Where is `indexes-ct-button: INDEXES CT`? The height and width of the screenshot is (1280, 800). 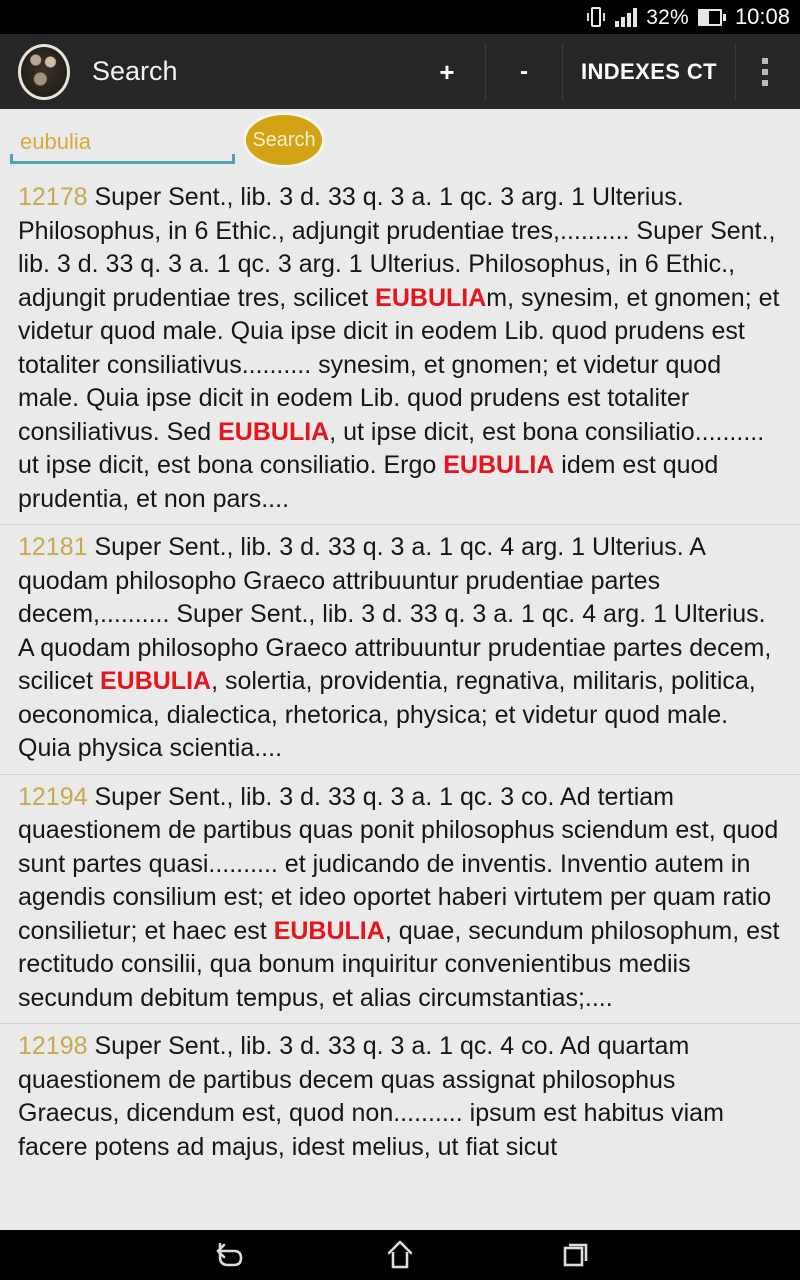 indexes-ct-button: INDEXES CT is located at coordinates (649, 72).